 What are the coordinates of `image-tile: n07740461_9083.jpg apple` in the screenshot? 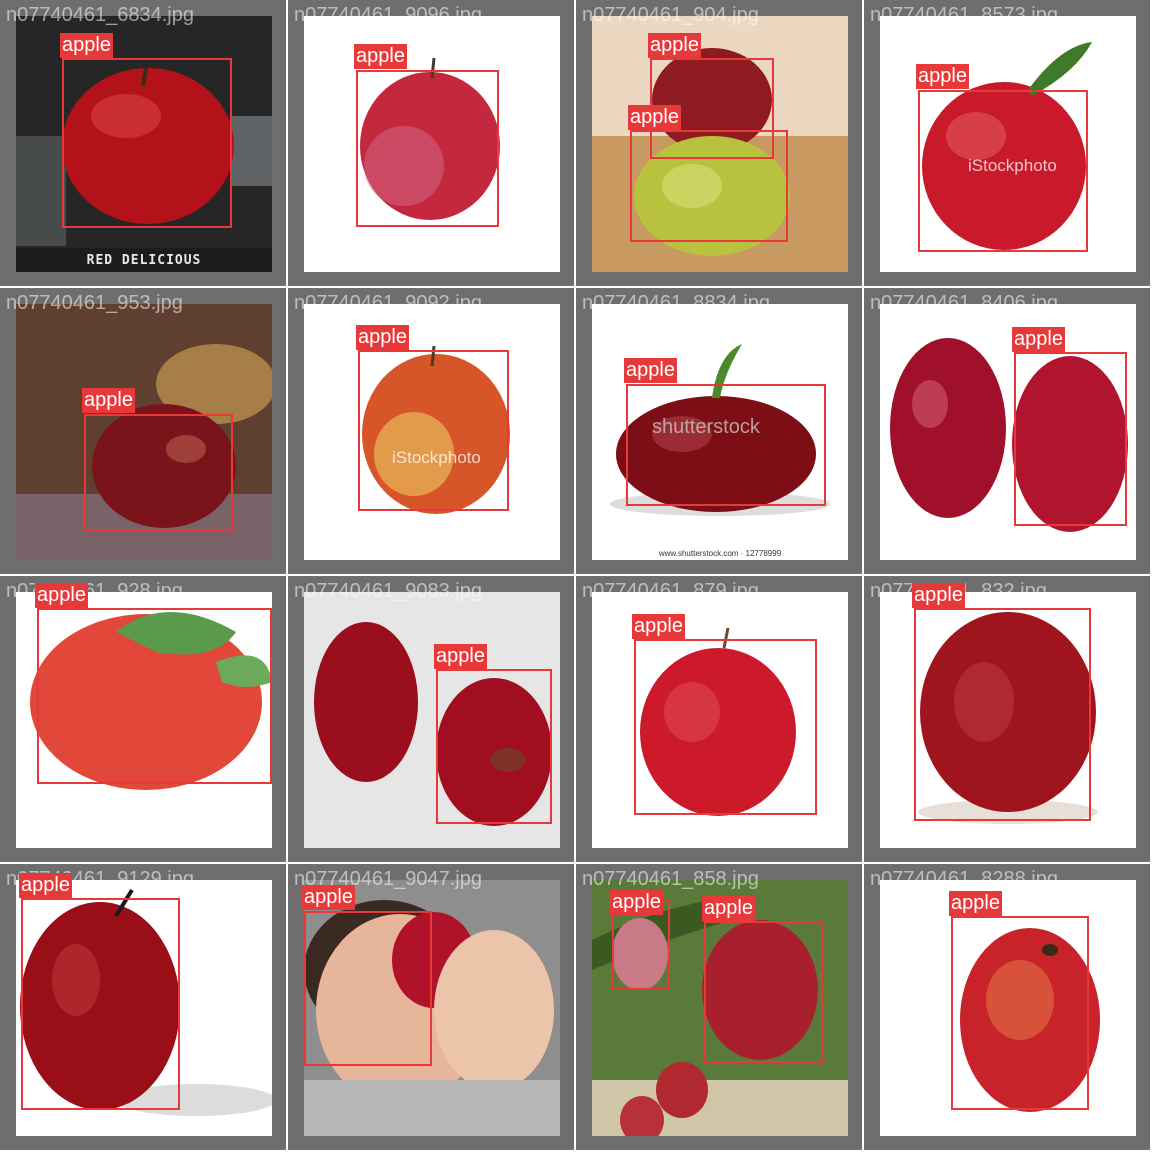 It's located at (431, 719).